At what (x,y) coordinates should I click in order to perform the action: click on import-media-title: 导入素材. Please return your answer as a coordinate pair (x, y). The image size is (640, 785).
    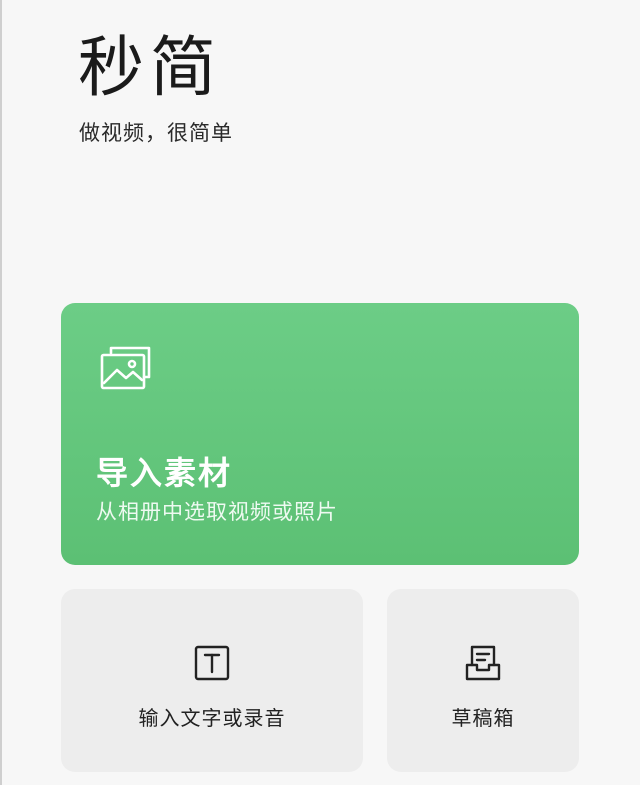
    Looking at the image, I should click on (164, 473).